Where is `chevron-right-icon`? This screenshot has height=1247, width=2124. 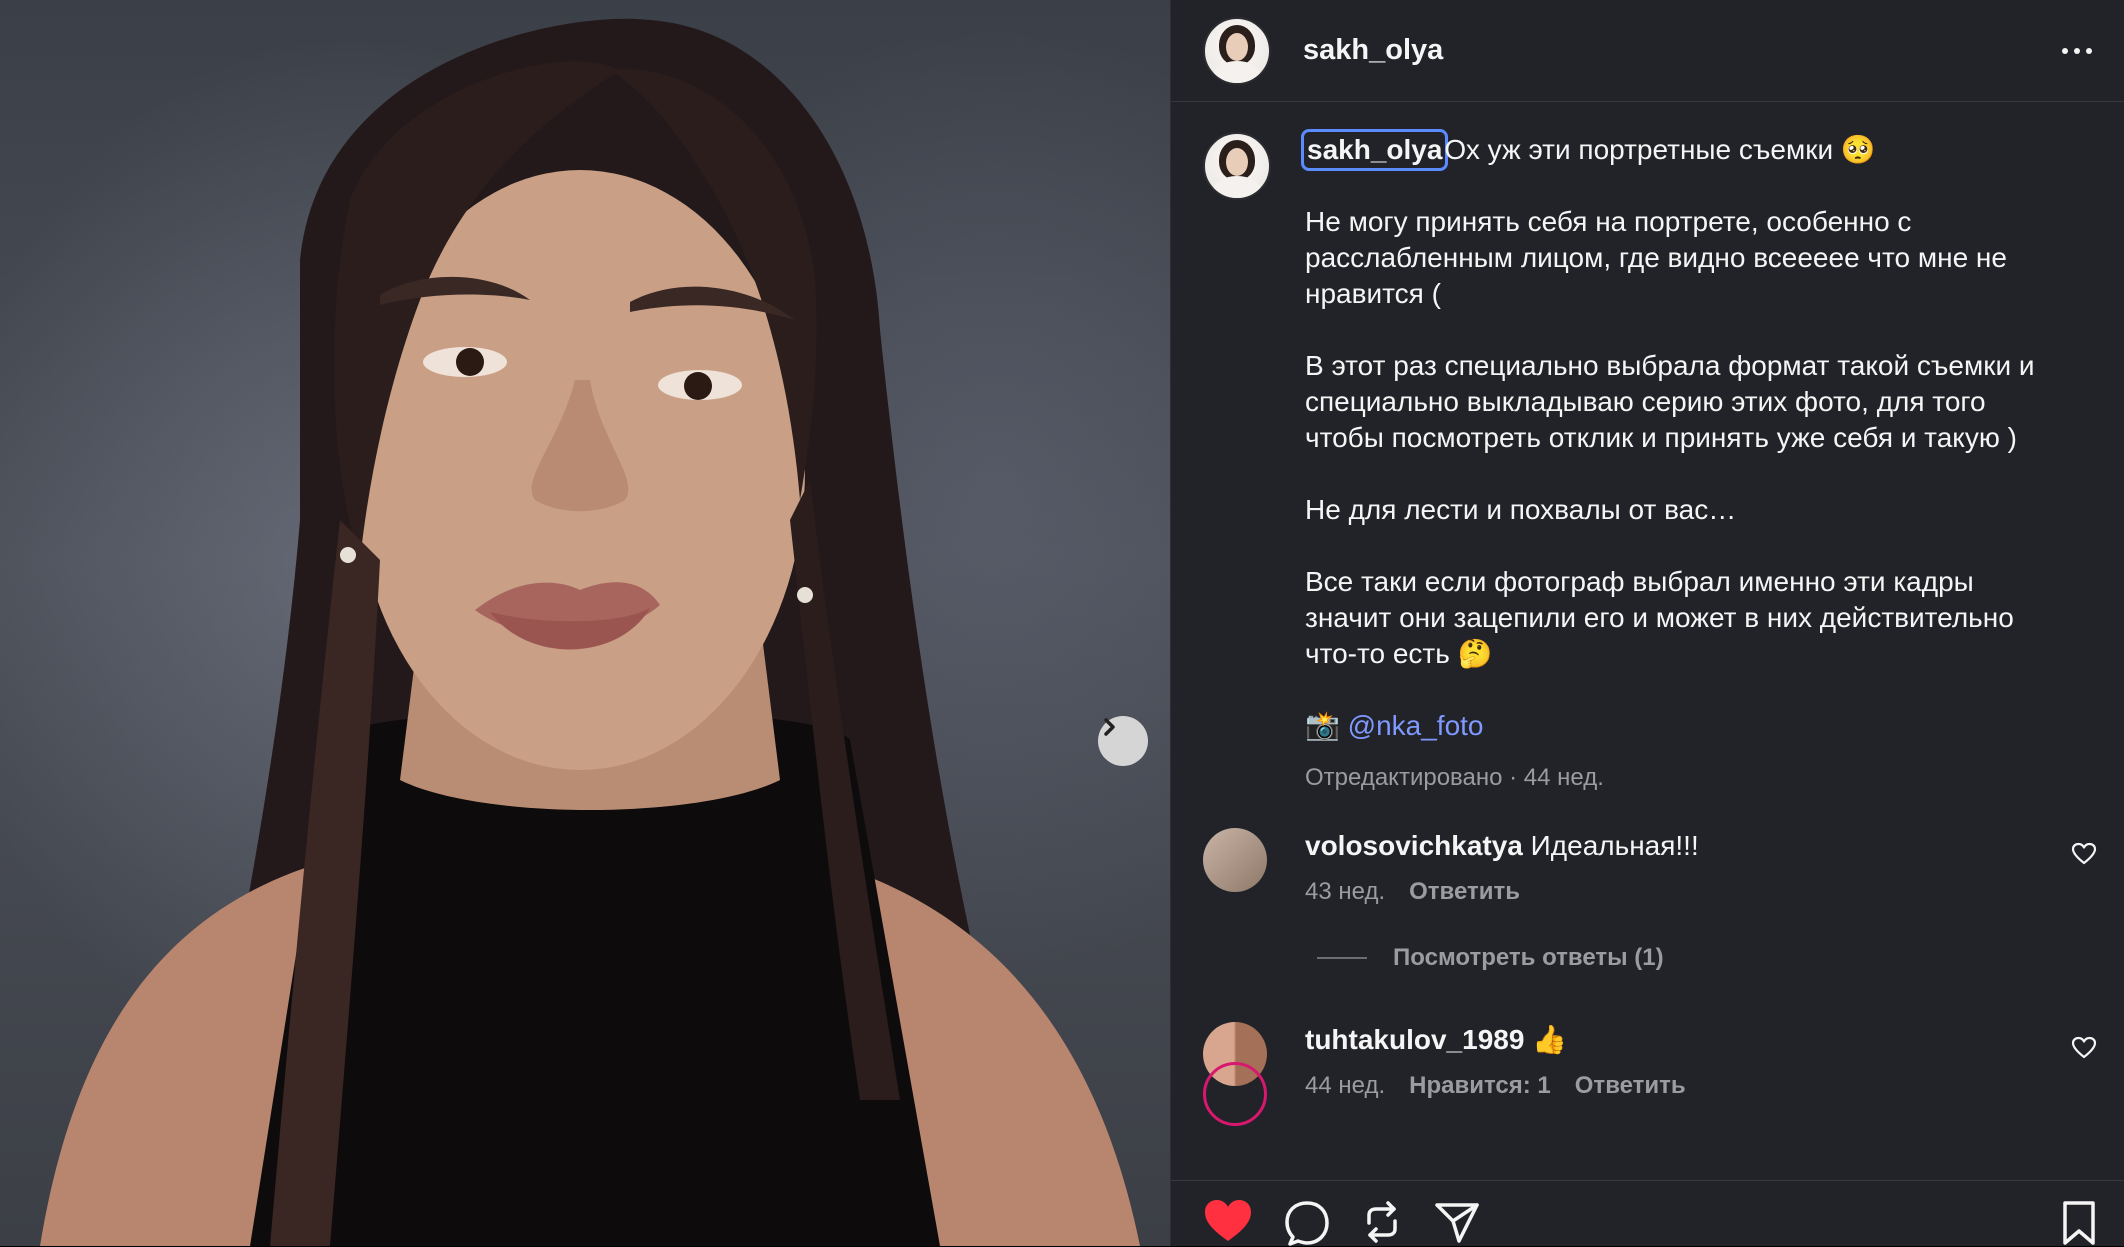
chevron-right-icon is located at coordinates (1109, 727).